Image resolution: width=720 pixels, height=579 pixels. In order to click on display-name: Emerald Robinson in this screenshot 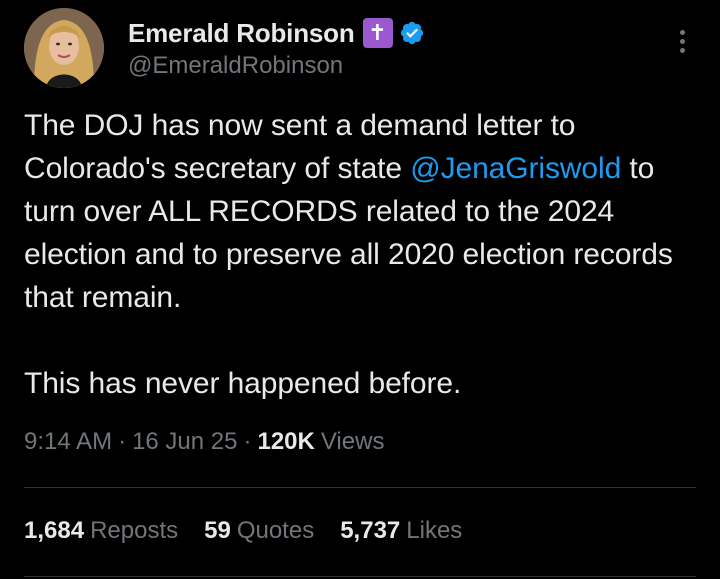, I will do `click(241, 33)`.